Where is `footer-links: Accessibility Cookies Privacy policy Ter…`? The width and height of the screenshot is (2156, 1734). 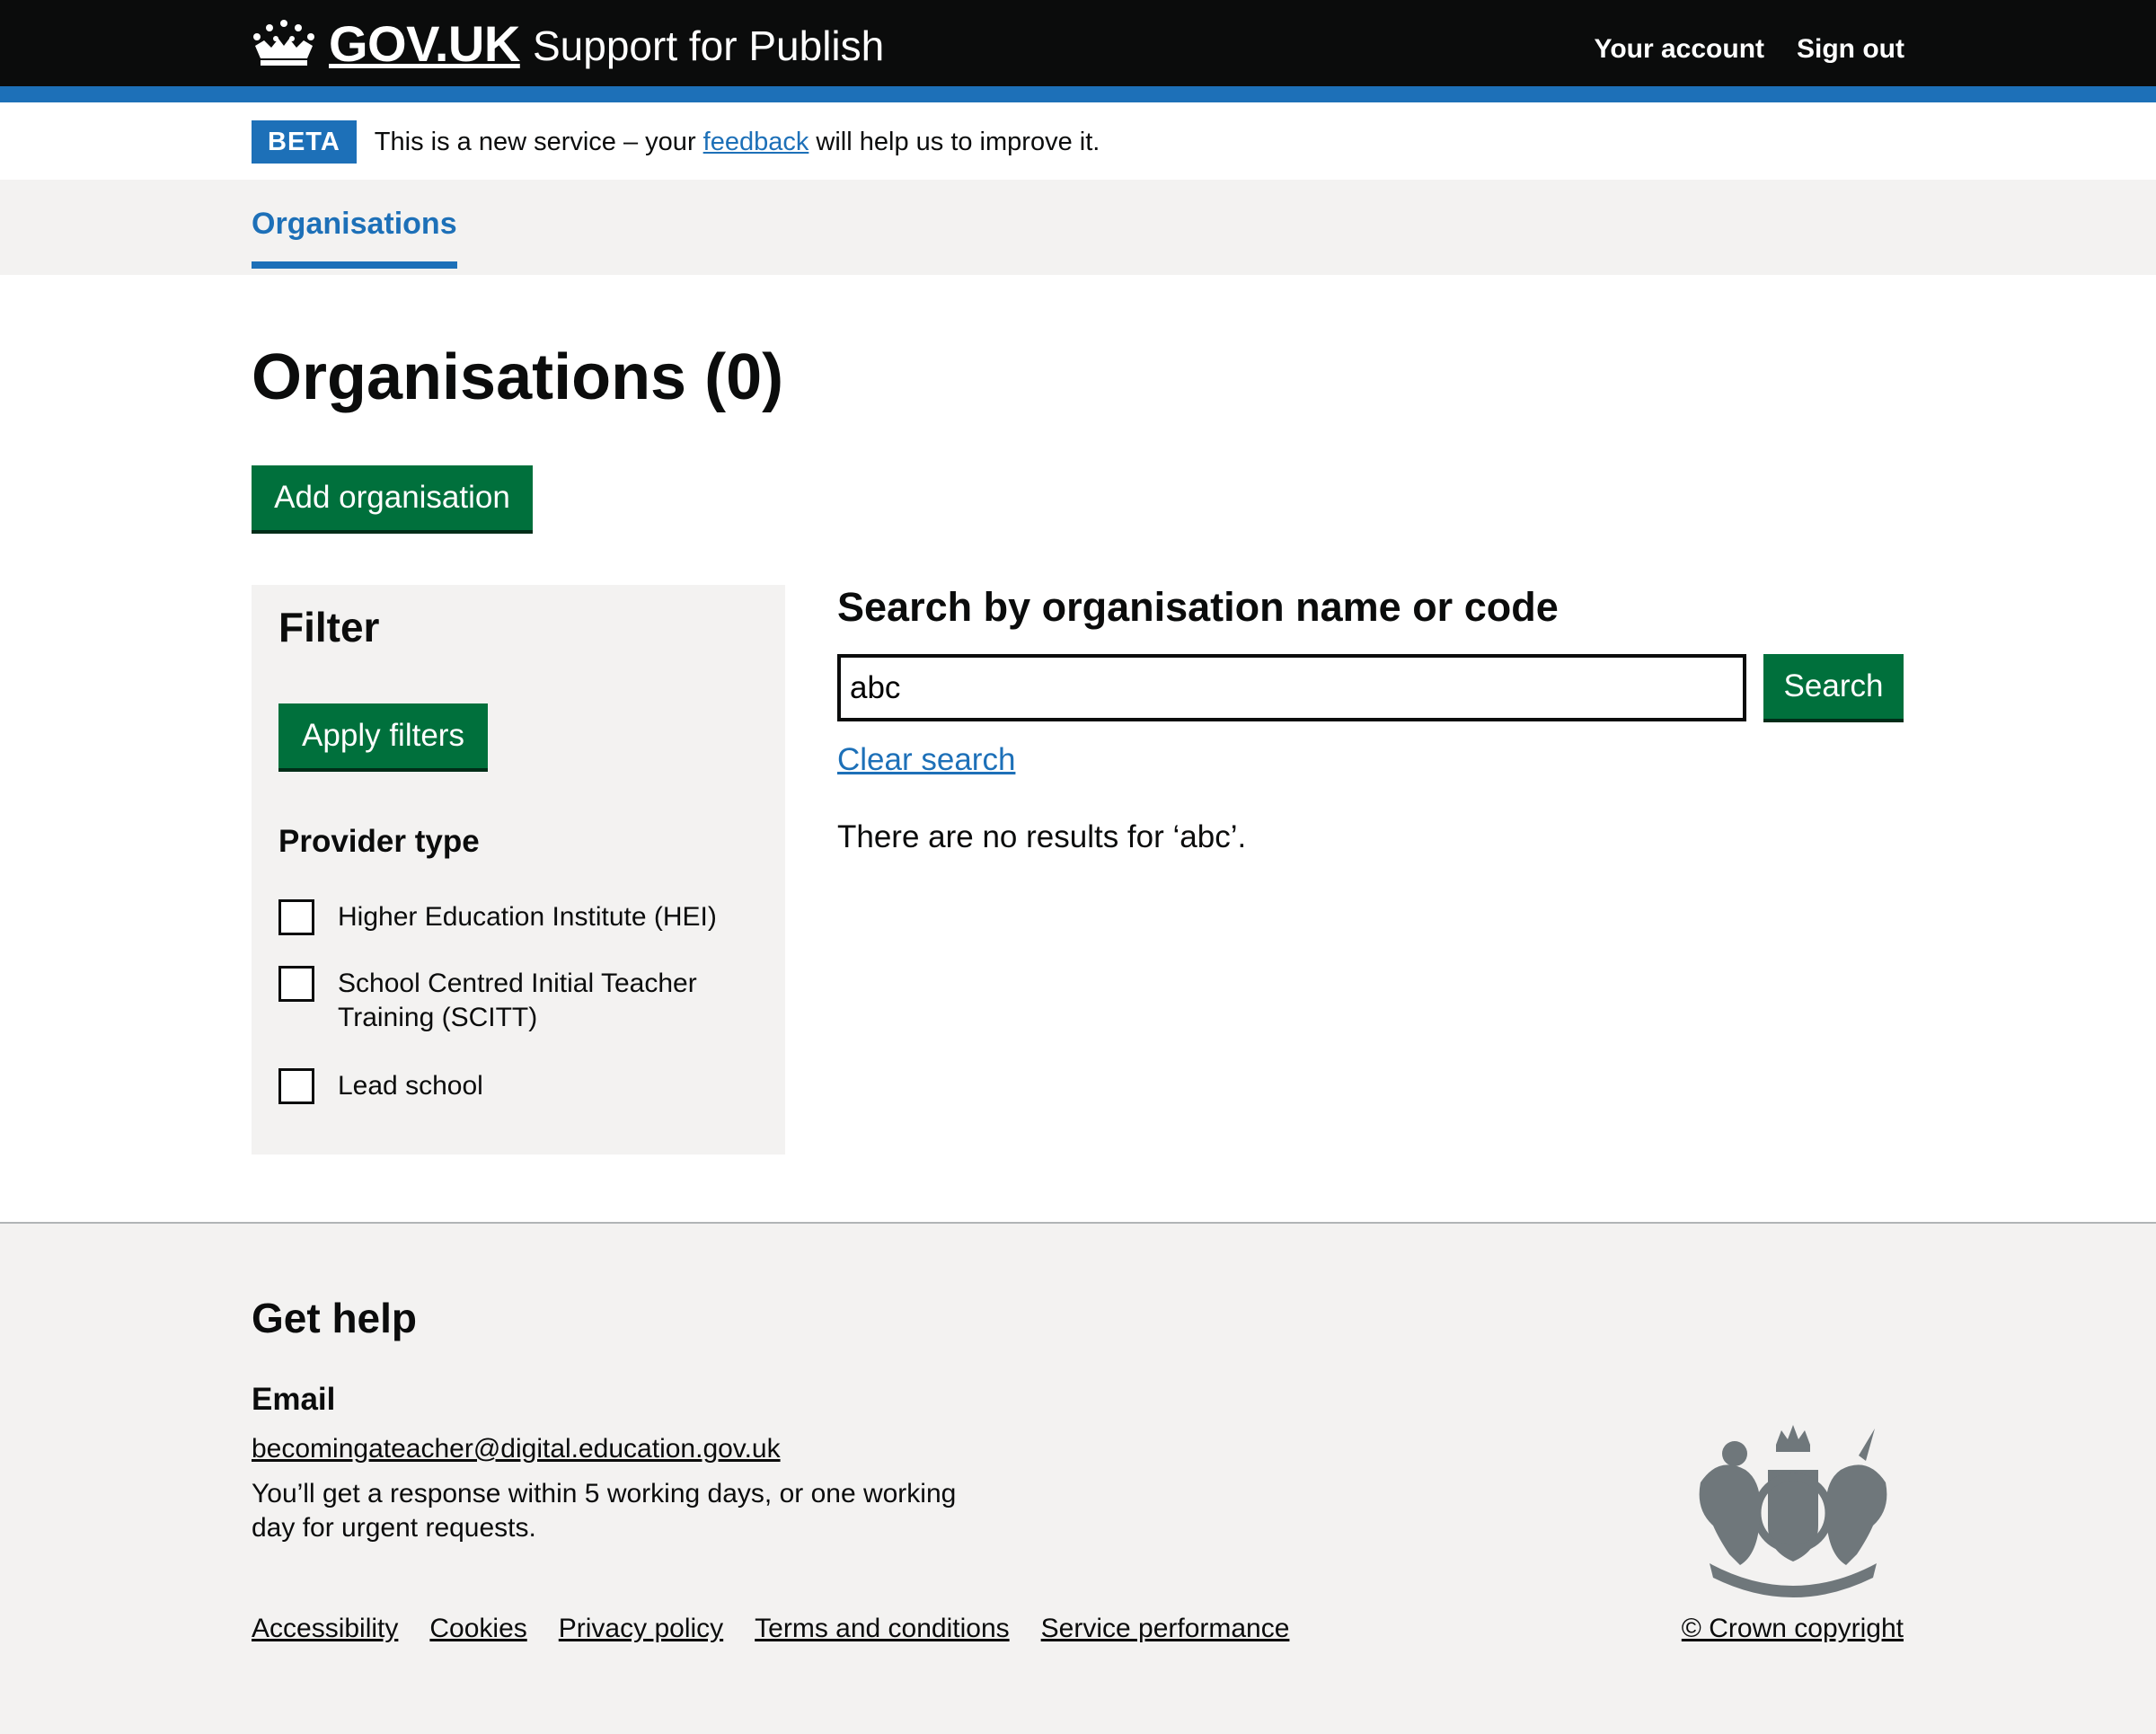
footer-links: Accessibility Cookies Privacy policy Ter… is located at coordinates (771, 1629).